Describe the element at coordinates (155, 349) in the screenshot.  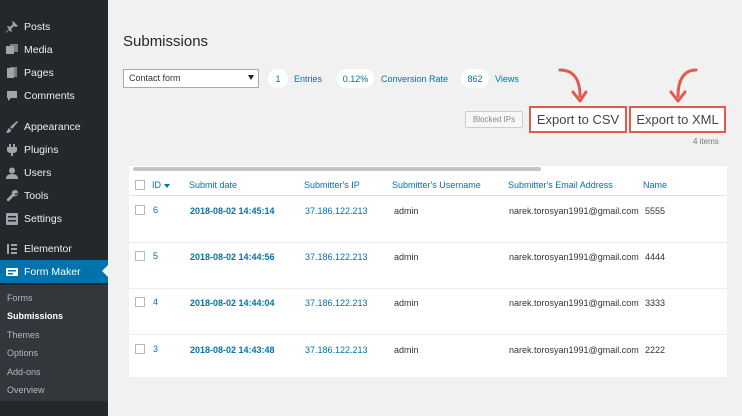
I see `row-id-link: 3` at that location.